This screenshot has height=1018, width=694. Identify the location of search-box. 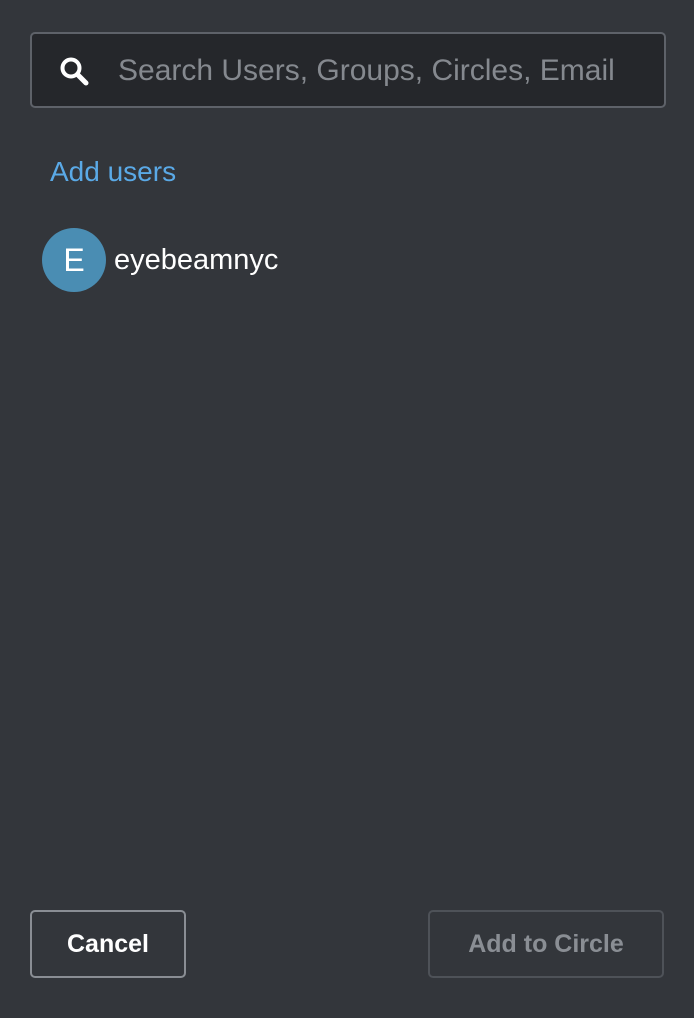
(348, 70).